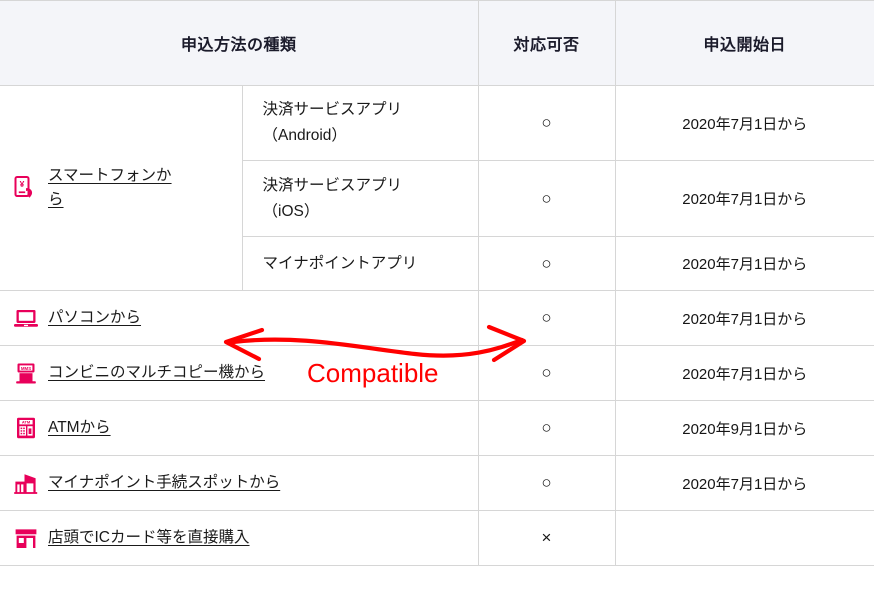  What do you see at coordinates (360, 198) in the screenshot?
I see `submethod-cell: 決済サービスアプリ （iOS）` at bounding box center [360, 198].